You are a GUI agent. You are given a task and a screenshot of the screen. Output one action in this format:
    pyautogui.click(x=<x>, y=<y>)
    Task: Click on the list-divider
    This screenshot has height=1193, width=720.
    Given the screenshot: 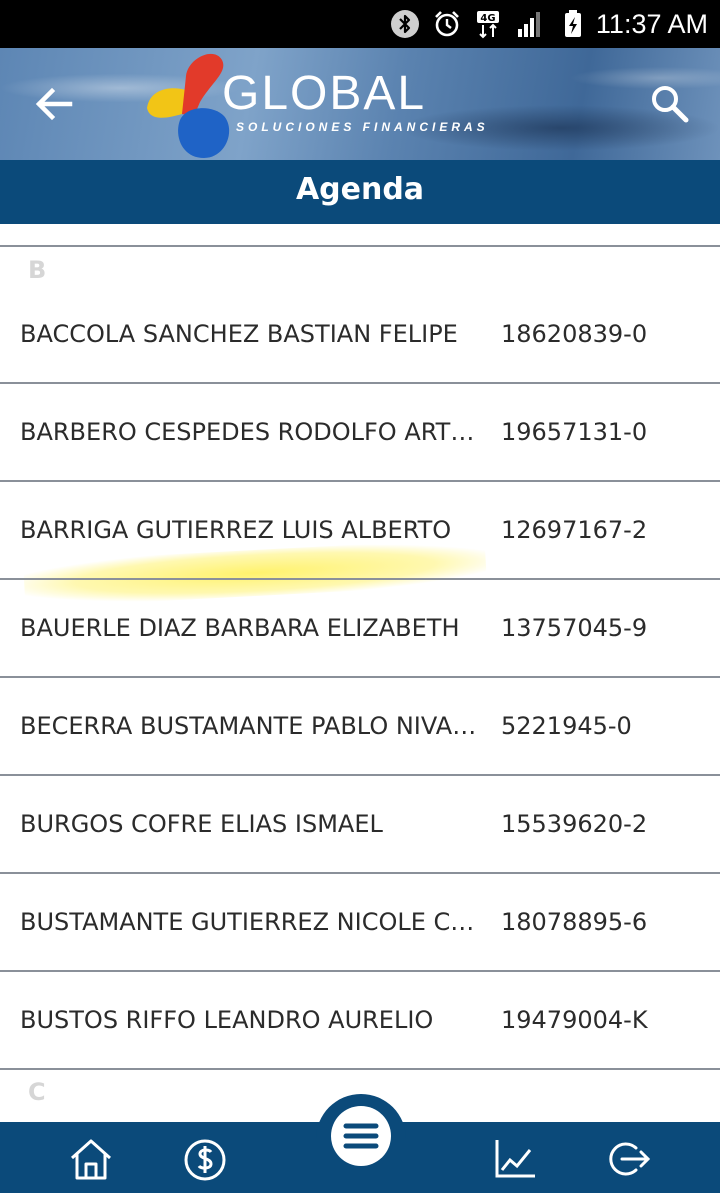 What is the action you would take?
    pyautogui.click(x=360, y=246)
    